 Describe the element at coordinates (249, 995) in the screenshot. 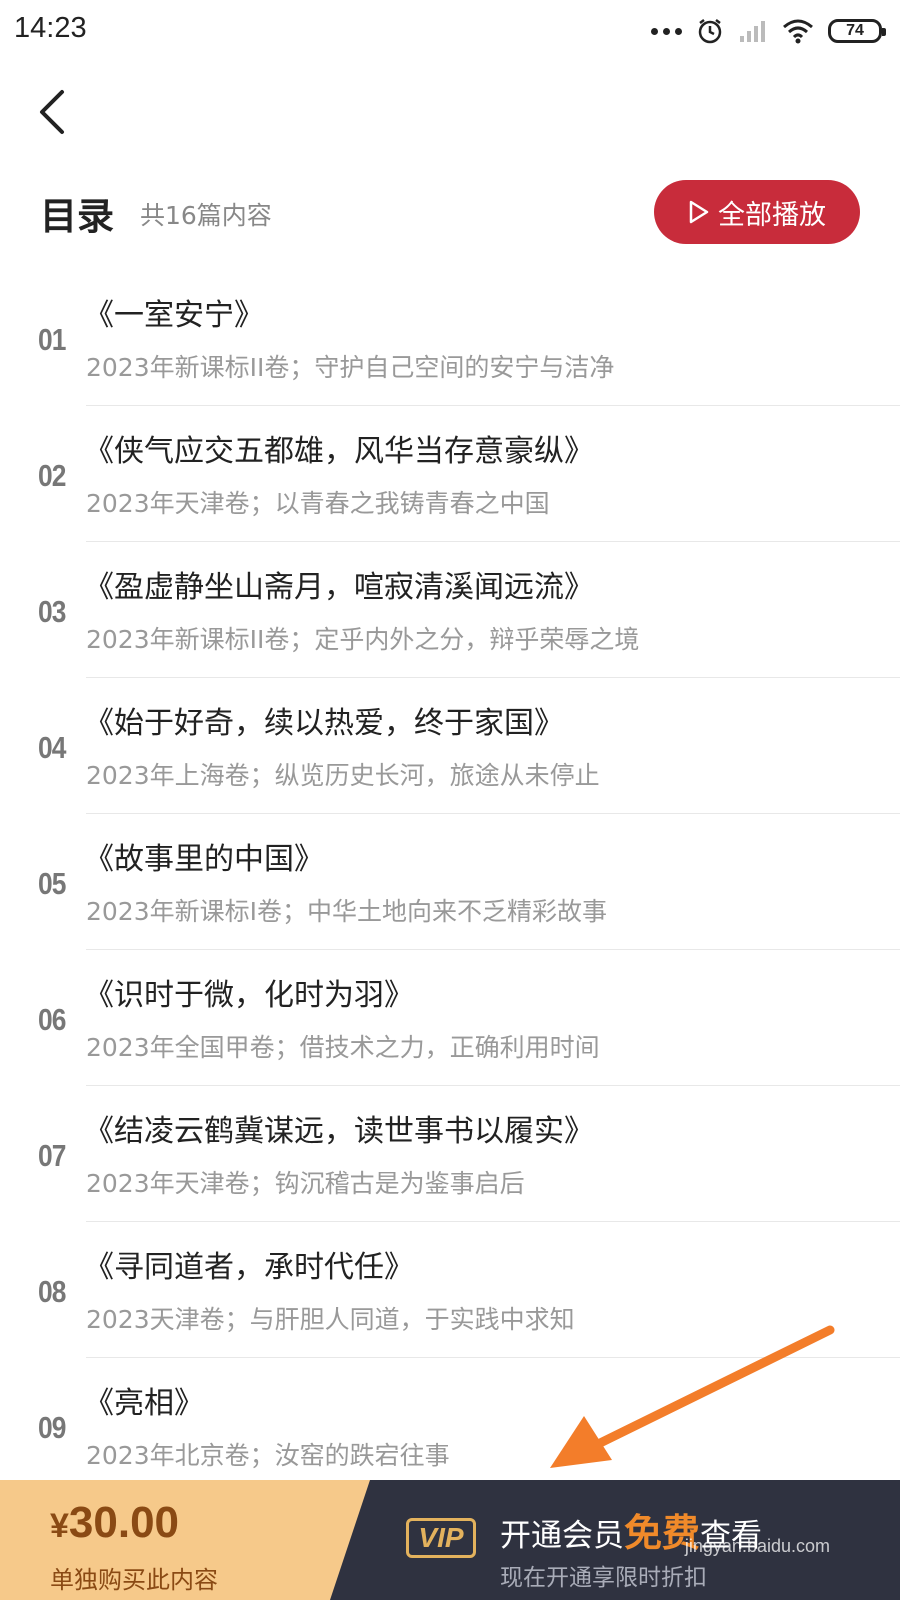

I see `item-title: 《识时于微，化时为羽》` at that location.